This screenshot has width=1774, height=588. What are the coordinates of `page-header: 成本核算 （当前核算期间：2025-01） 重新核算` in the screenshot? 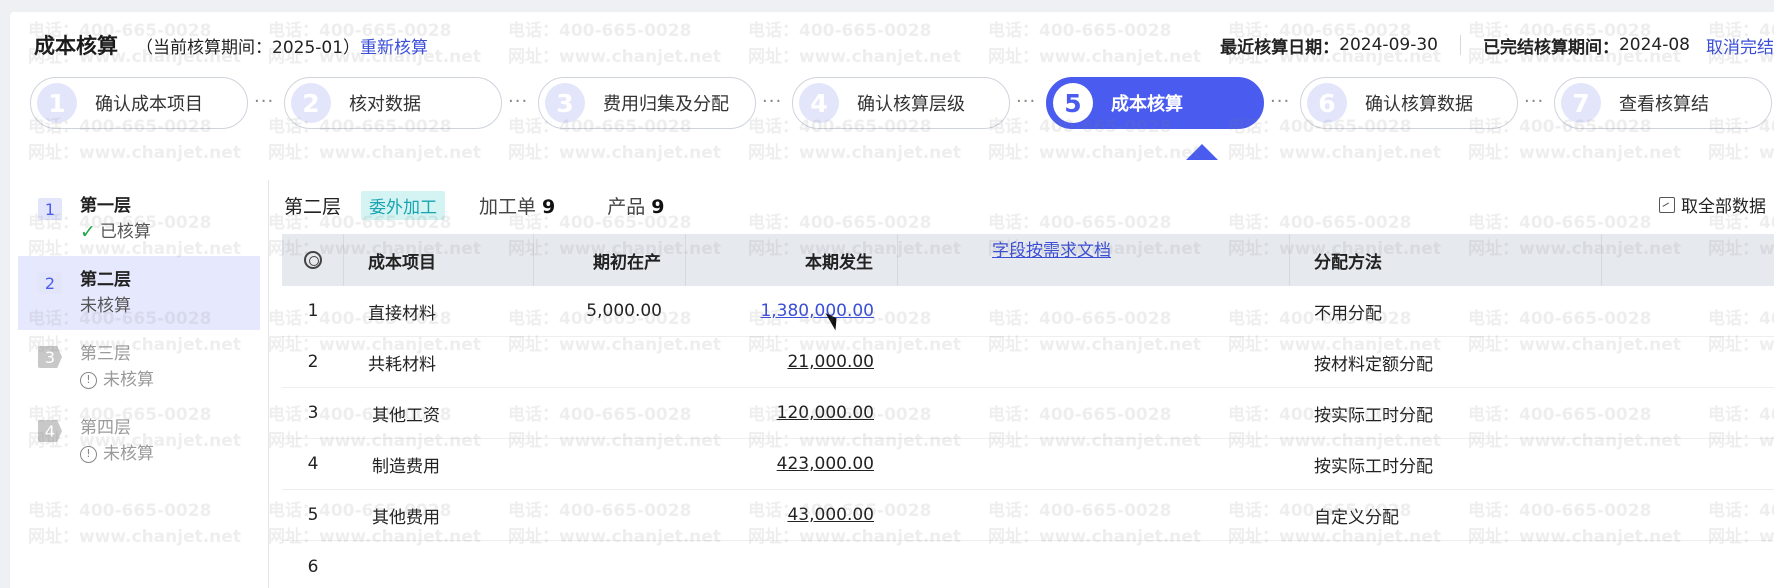 It's located at (231, 45).